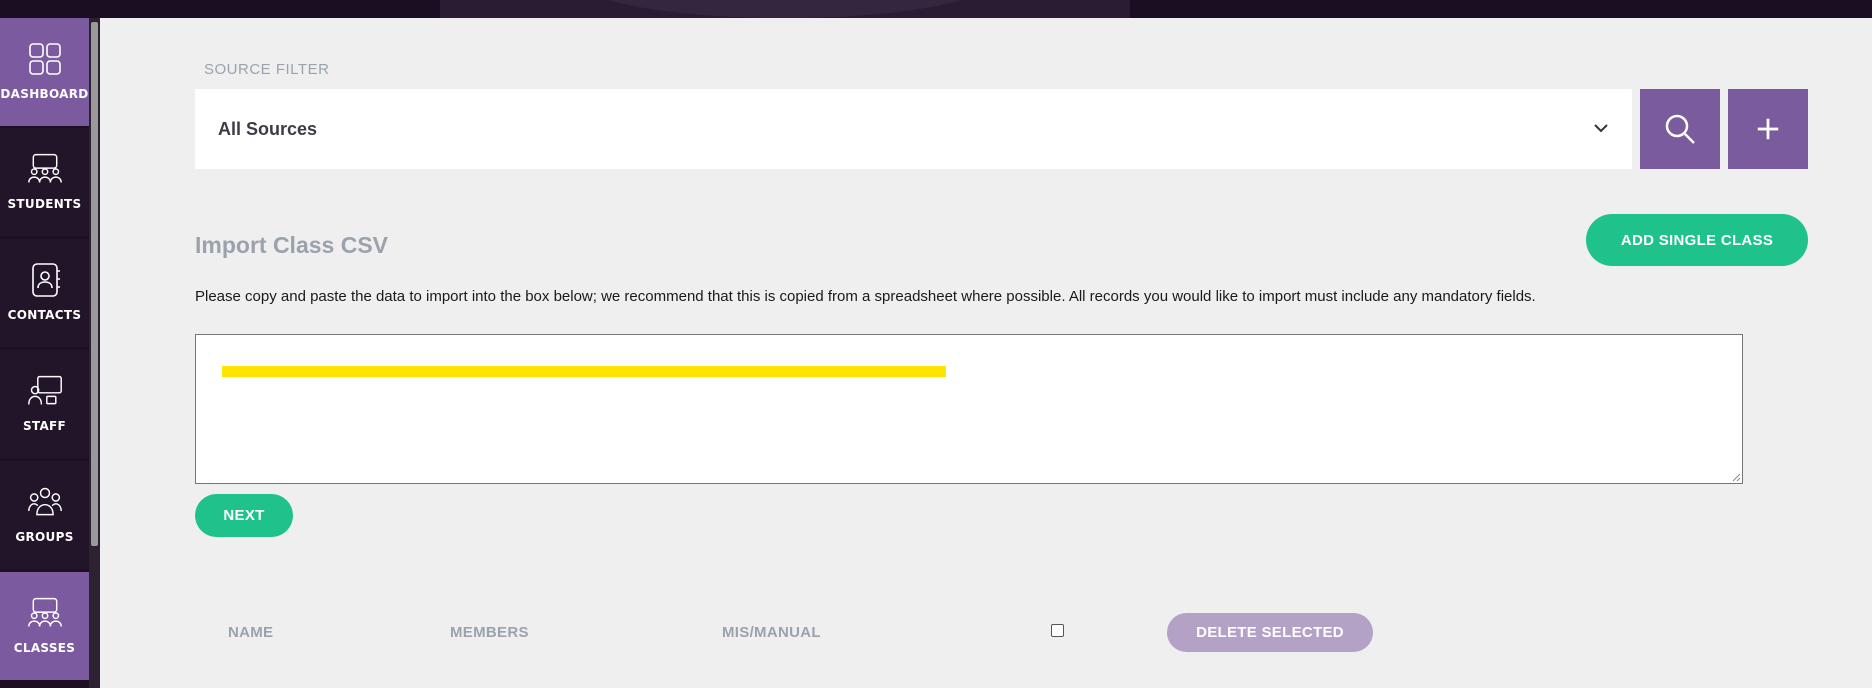 This screenshot has height=688, width=1872. What do you see at coordinates (44, 426) in the screenshot?
I see `sidebar-item-label: STAFF` at bounding box center [44, 426].